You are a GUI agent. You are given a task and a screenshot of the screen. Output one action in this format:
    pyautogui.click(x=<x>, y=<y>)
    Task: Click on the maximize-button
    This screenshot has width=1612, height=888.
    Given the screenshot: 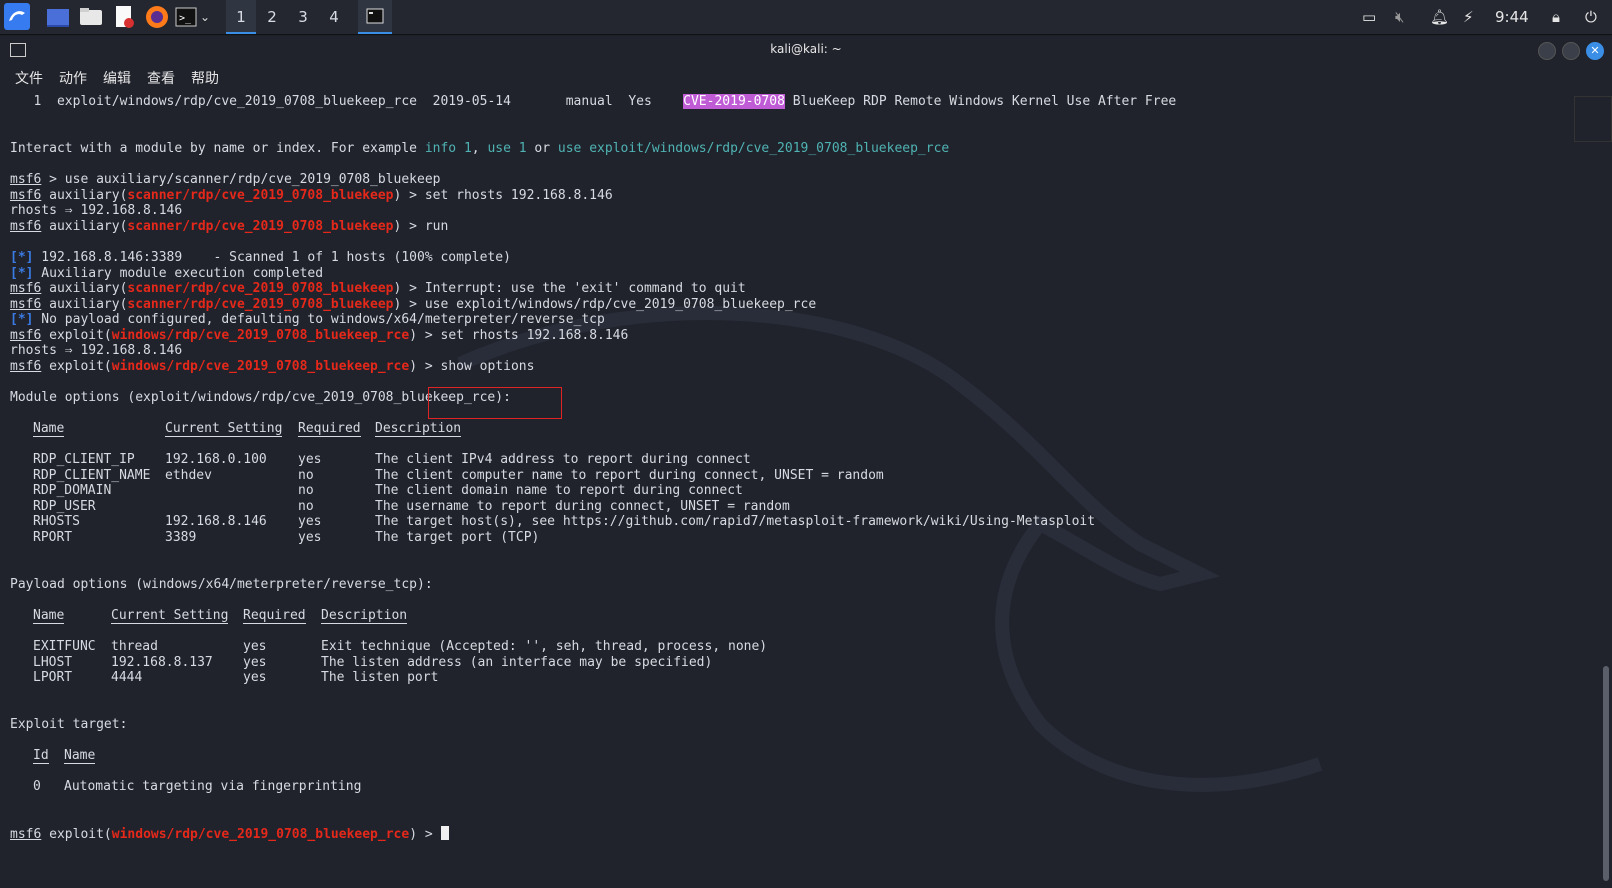 What is the action you would take?
    pyautogui.click(x=1571, y=51)
    